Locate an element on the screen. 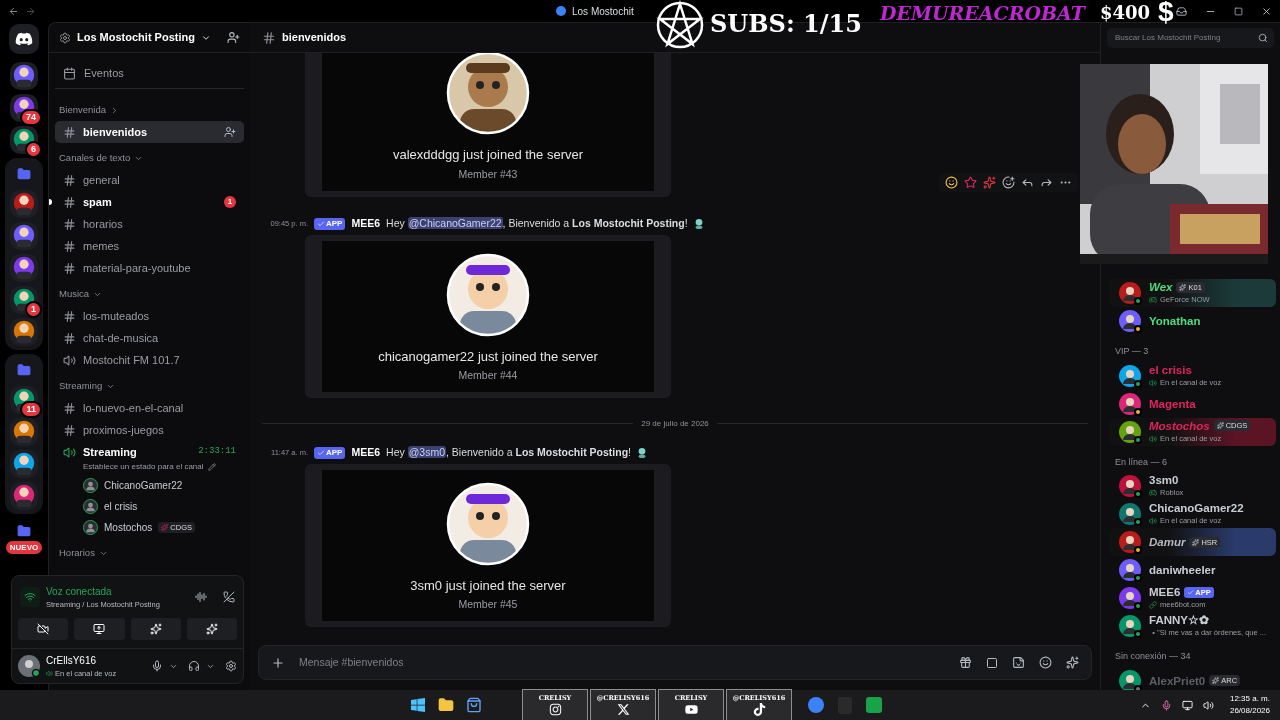  channel-item: proximos-juegos is located at coordinates (149, 430).